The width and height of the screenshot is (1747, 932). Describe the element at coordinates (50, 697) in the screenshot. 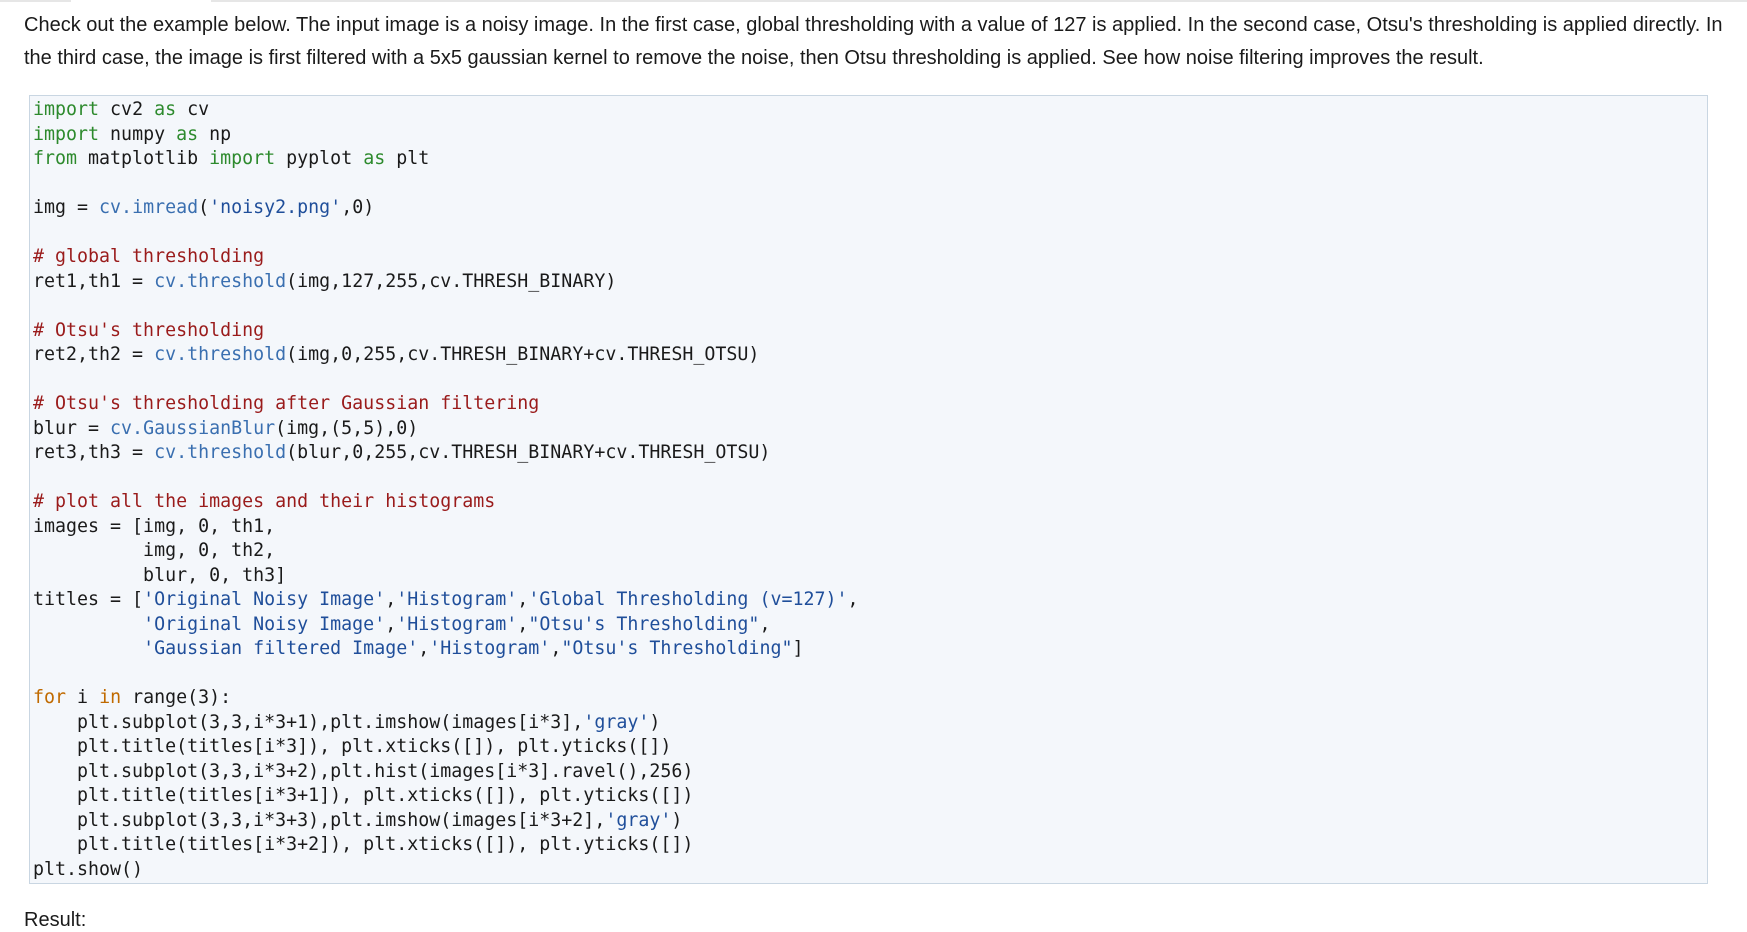

I see `code-token-kw2: for` at that location.